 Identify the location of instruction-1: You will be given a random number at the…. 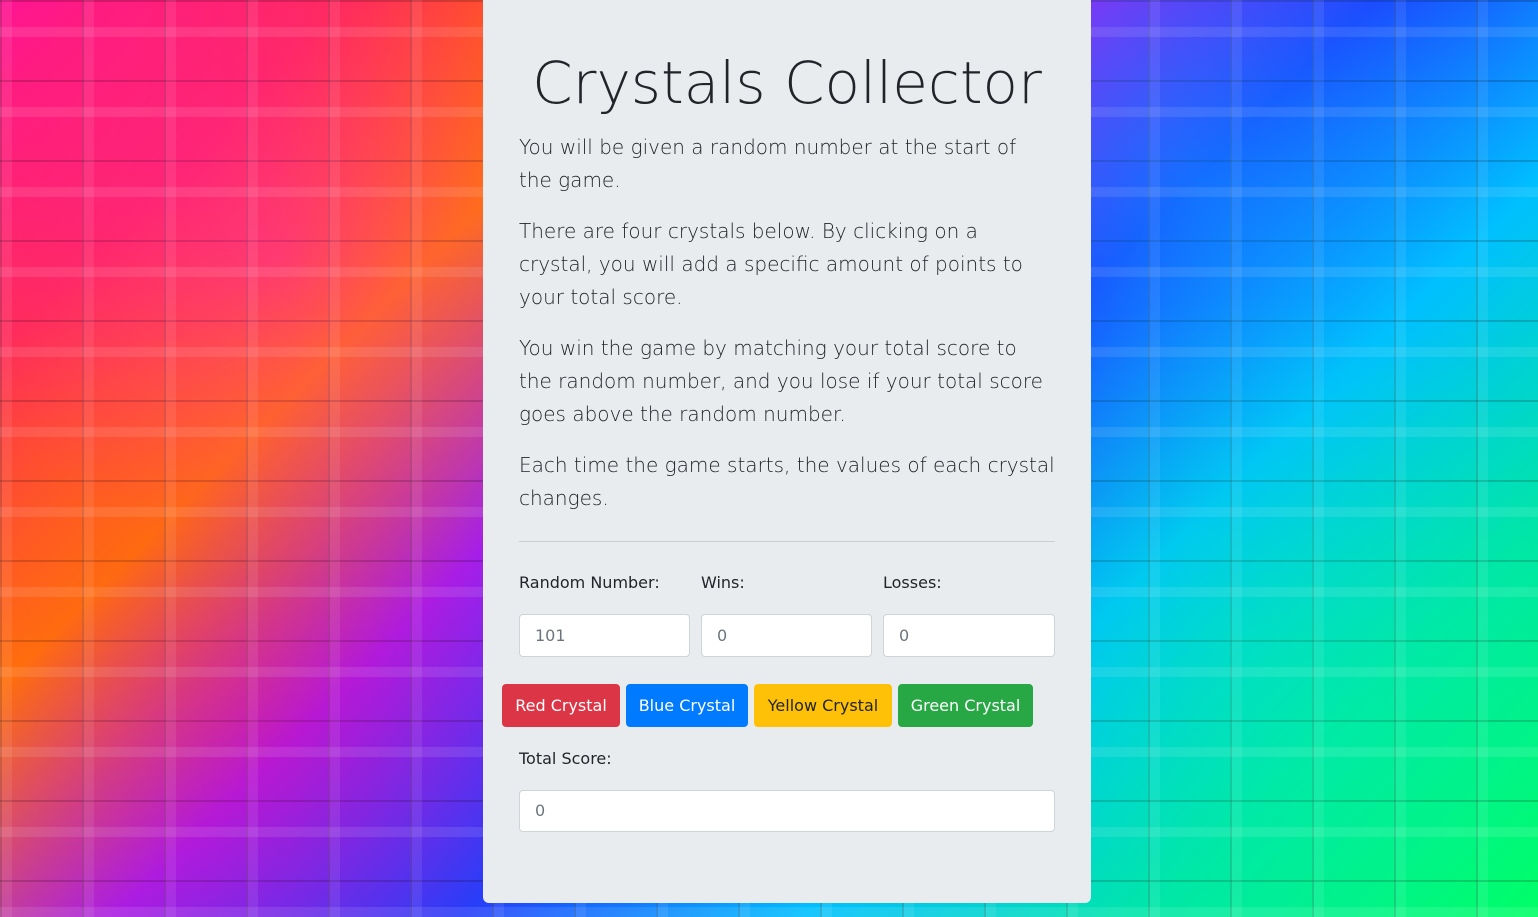
(768, 163).